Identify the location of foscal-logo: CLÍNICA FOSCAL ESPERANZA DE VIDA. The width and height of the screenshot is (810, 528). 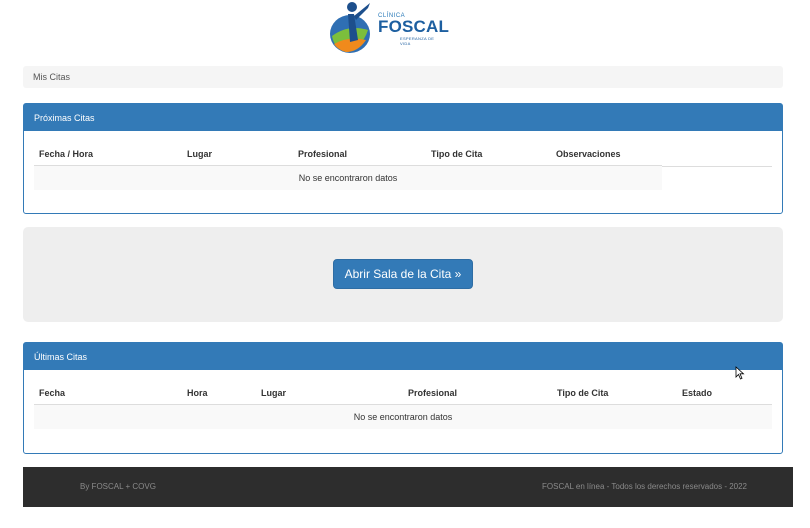
(389, 28).